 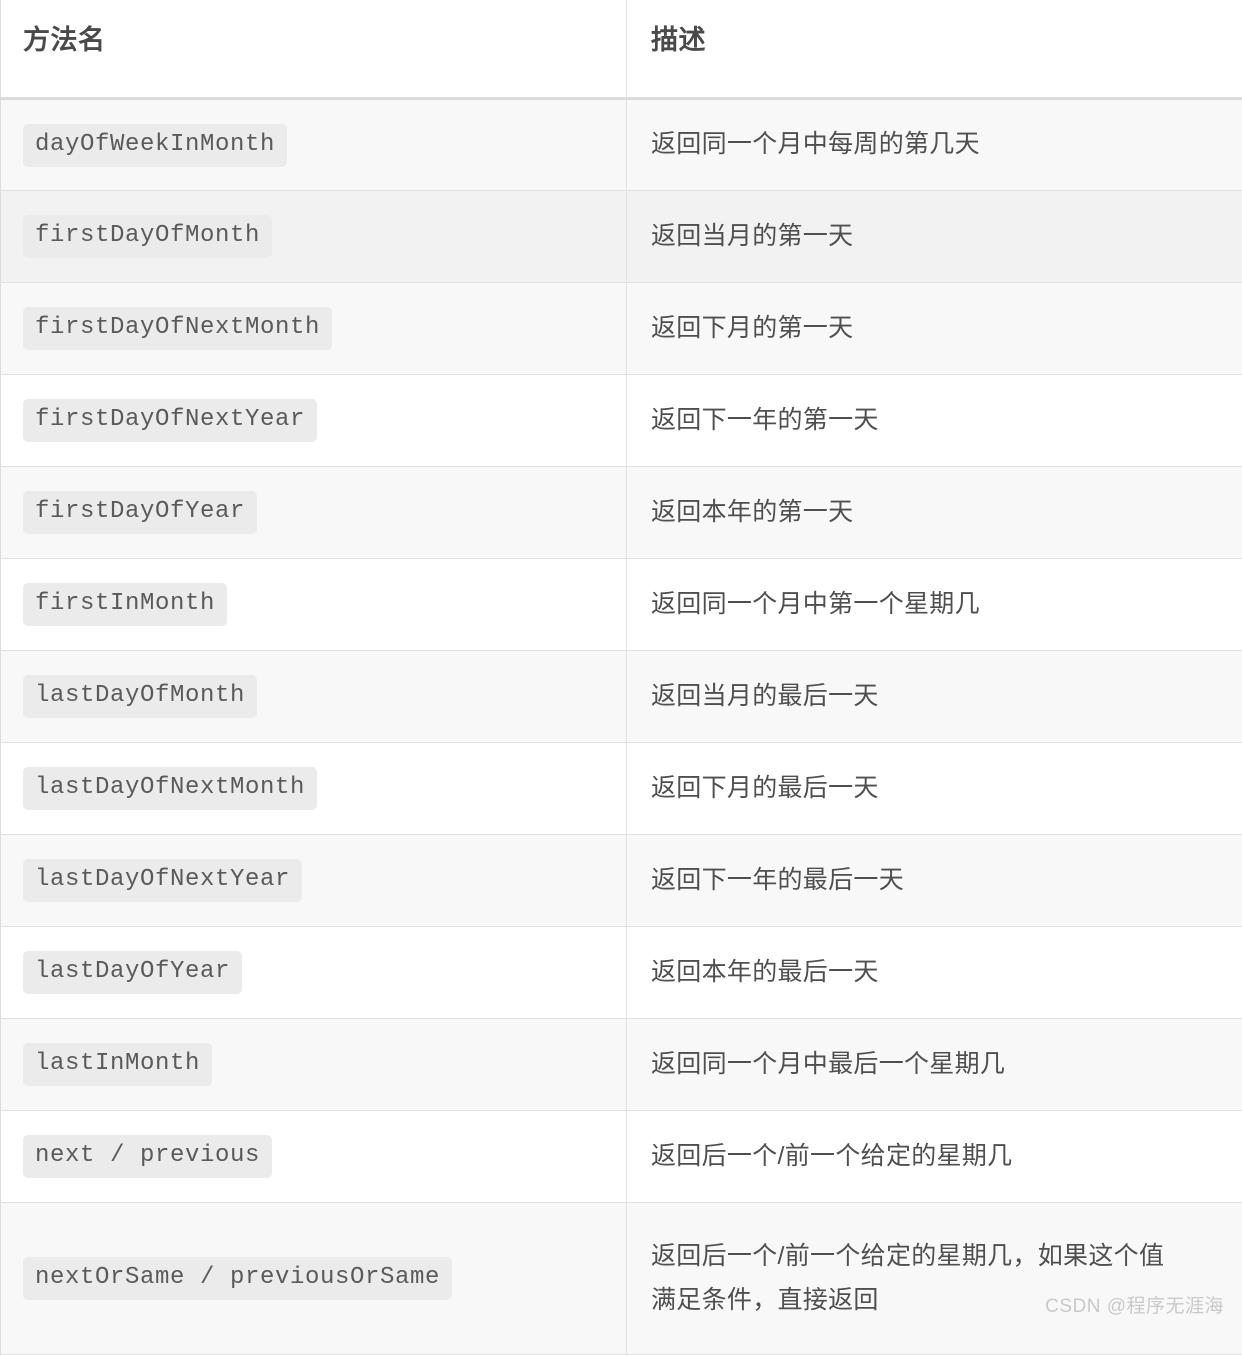 I want to click on cell-description: 返回后一个/前一个给定的星期几，如果这个值 满足条件，直接返回, so click(x=934, y=1279).